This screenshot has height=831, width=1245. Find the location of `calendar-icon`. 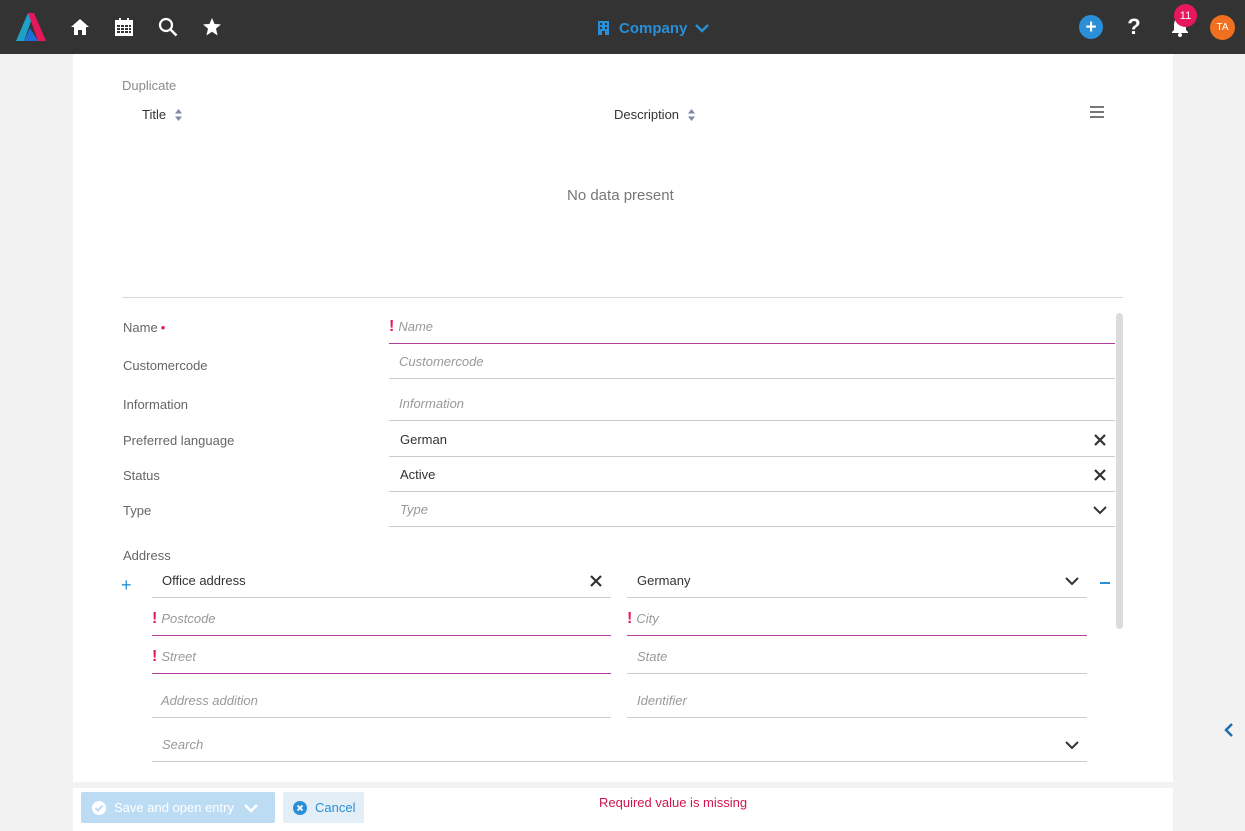

calendar-icon is located at coordinates (124, 27).